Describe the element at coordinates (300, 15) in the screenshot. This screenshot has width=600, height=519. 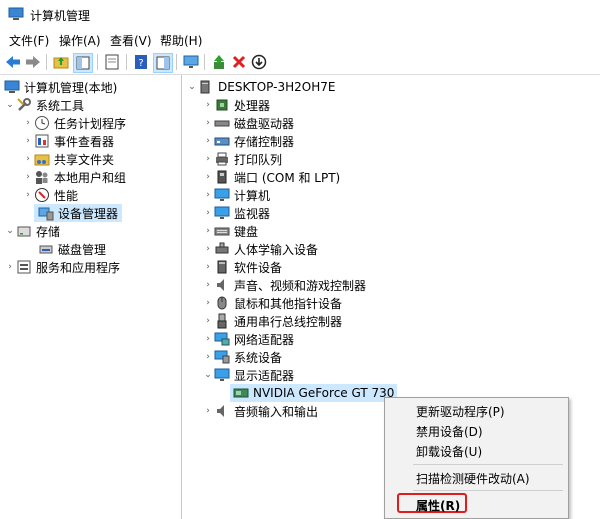
I see `title-bar: 计算机管理` at that location.